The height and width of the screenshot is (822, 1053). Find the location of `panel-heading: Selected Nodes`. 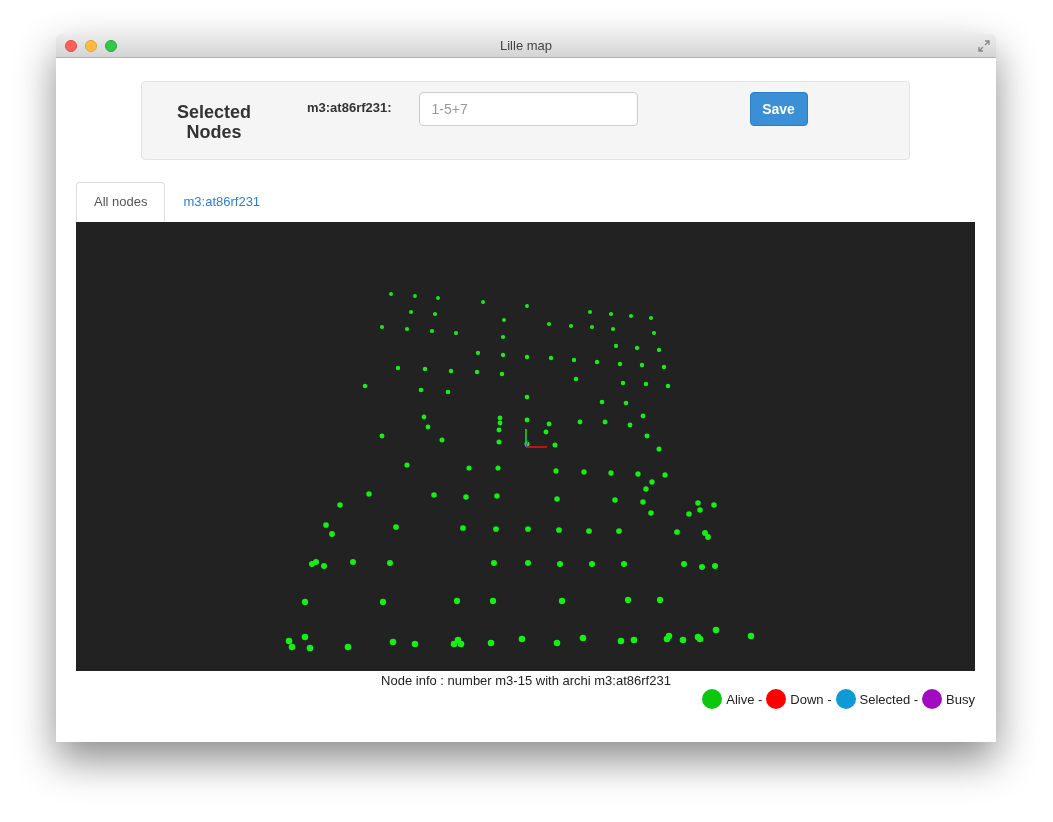

panel-heading: Selected Nodes is located at coordinates (213, 122).